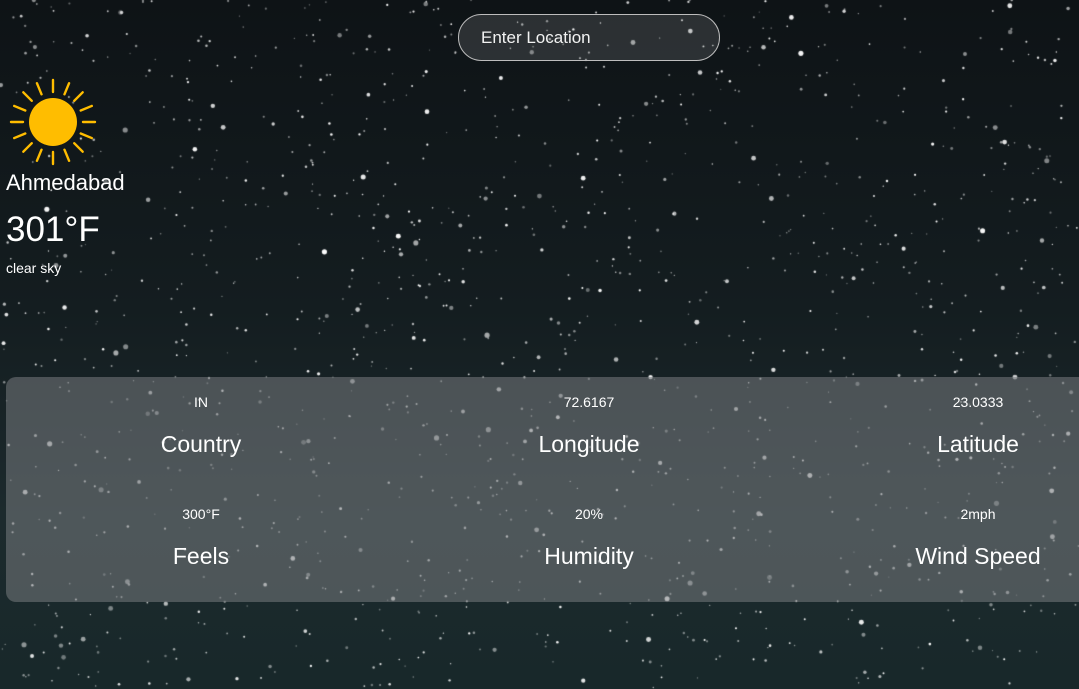 The width and height of the screenshot is (1079, 689). What do you see at coordinates (978, 402) in the screenshot?
I see `latitude-value: 23.0333` at bounding box center [978, 402].